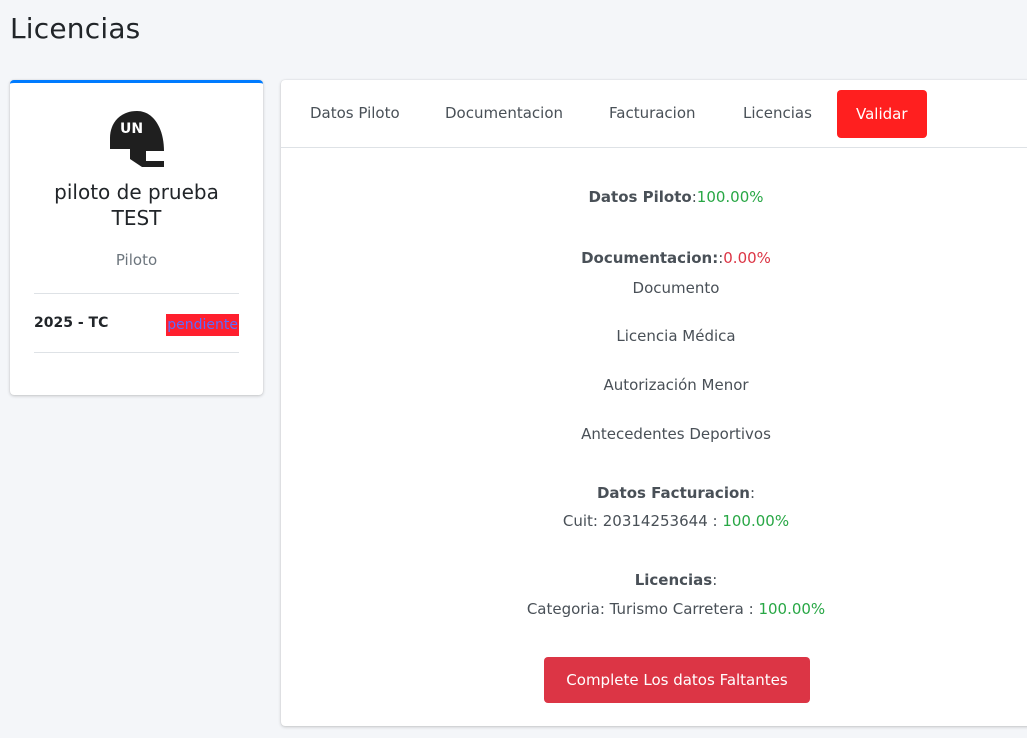 This screenshot has height=738, width=1027. Describe the element at coordinates (642, 521) in the screenshot. I see `facturacion-detail: Cuit: 20314253644 :` at that location.